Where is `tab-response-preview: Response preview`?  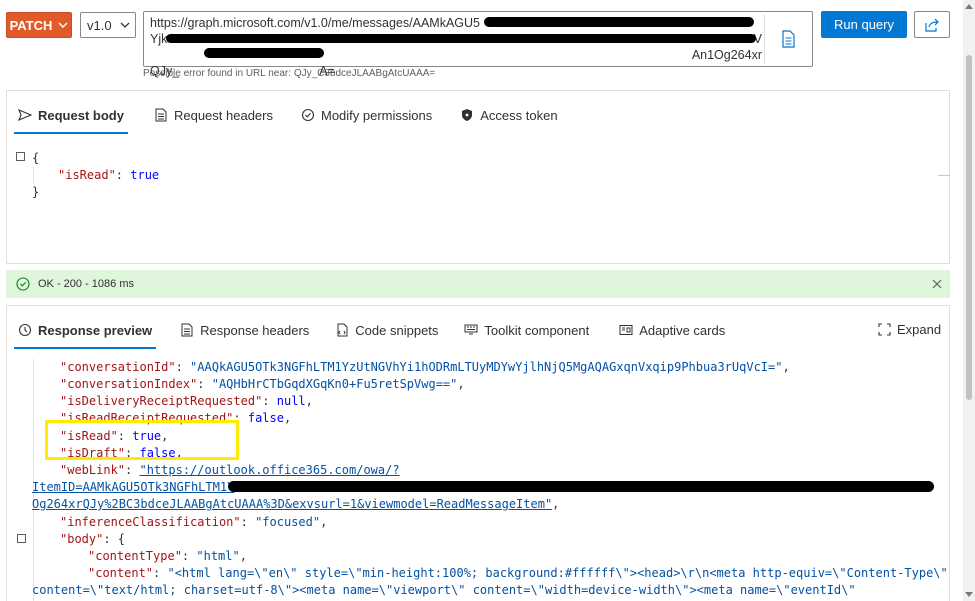 tab-response-preview: Response preview is located at coordinates (85, 332).